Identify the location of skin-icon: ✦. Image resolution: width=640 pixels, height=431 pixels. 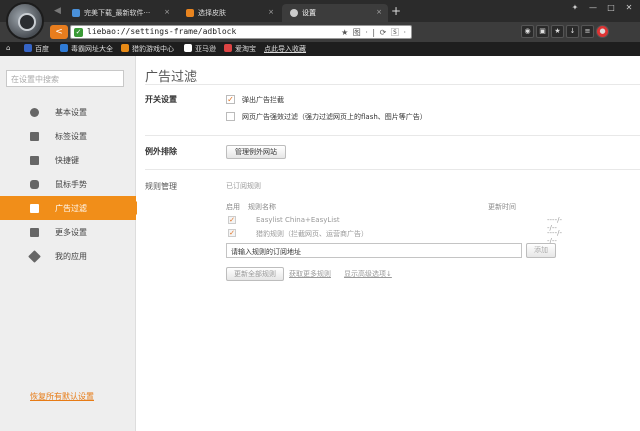
(575, 9).